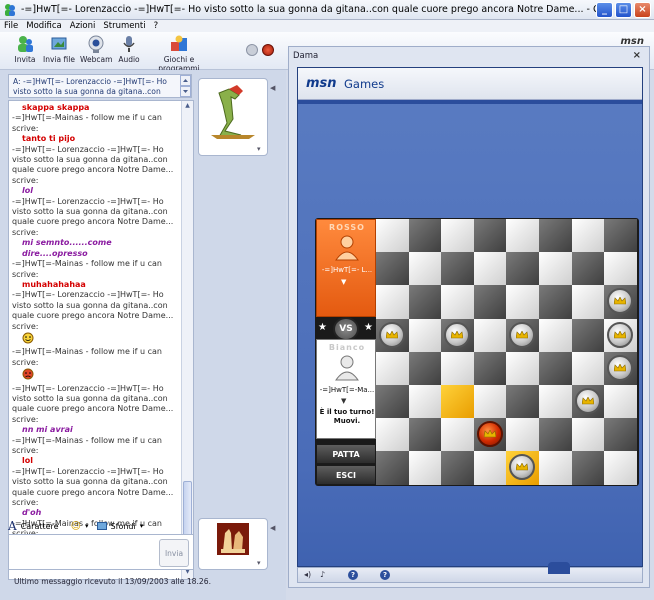  What do you see at coordinates (101, 552) in the screenshot?
I see `message-input: Invia` at bounding box center [101, 552].